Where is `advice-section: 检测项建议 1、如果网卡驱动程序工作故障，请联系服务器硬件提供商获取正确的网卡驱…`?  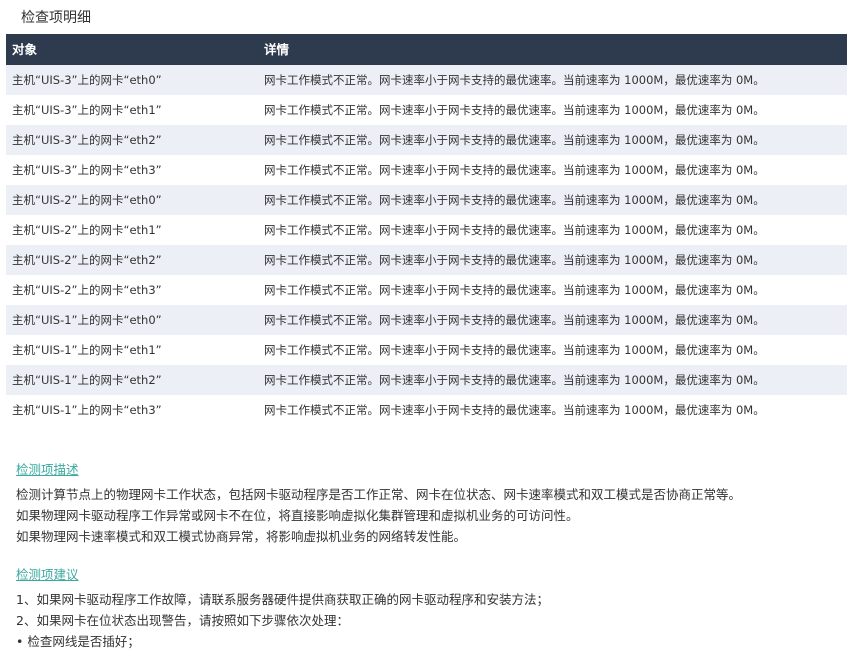 advice-section: 检测项建议 1、如果网卡驱动程序工作故障，请联系服务器硬件提供商获取正确的网卡驱… is located at coordinates (282, 608).